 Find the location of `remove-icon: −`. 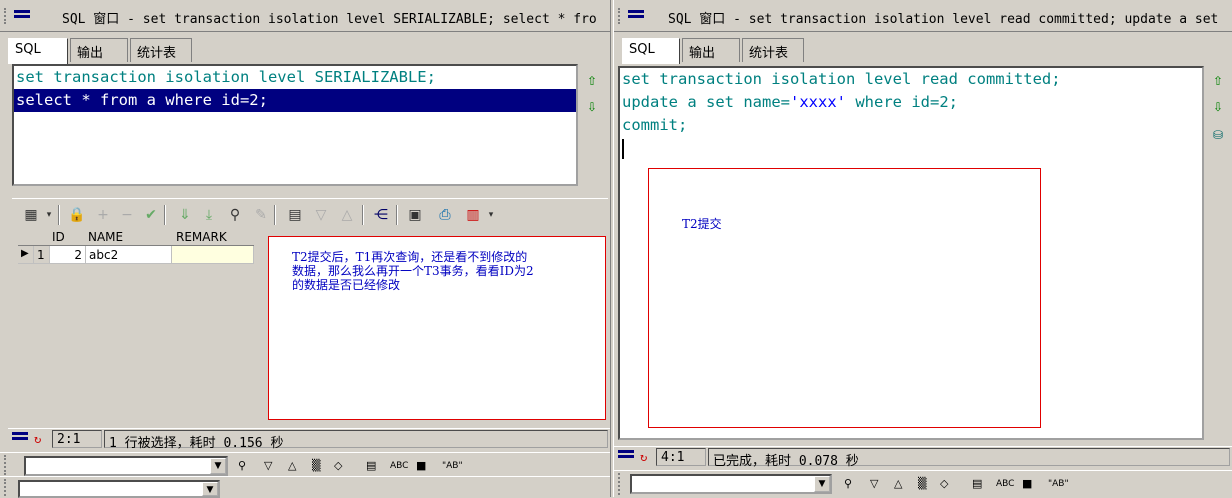

remove-icon: − is located at coordinates (127, 215).